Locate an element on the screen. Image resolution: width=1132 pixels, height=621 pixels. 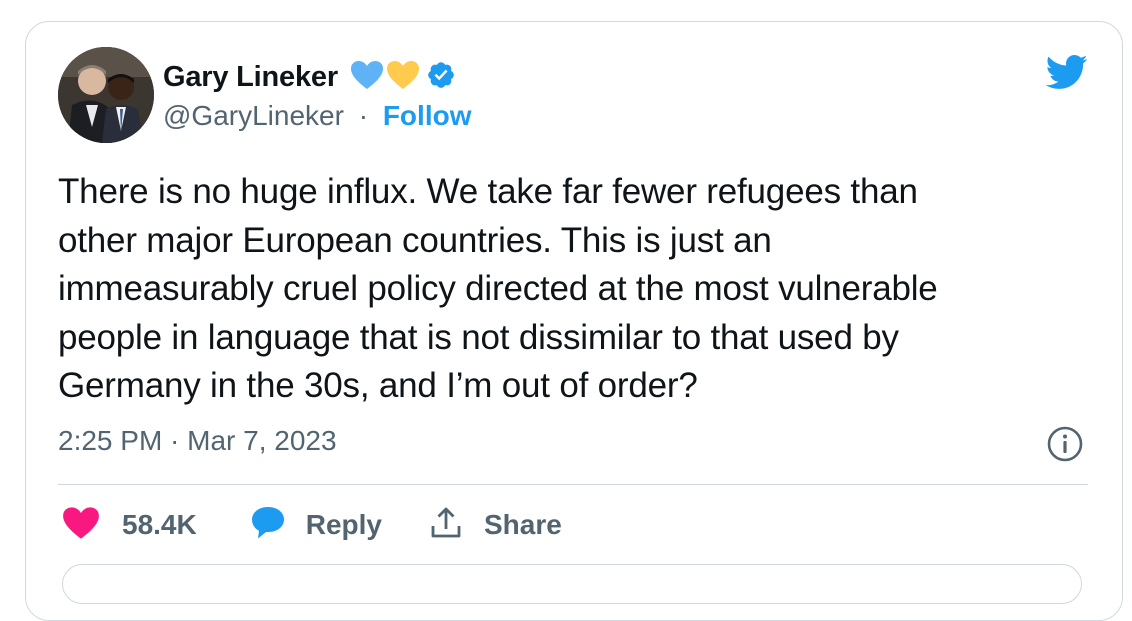
tweet-actions: 58.4K Reply Share is located at coordinates (312, 525).